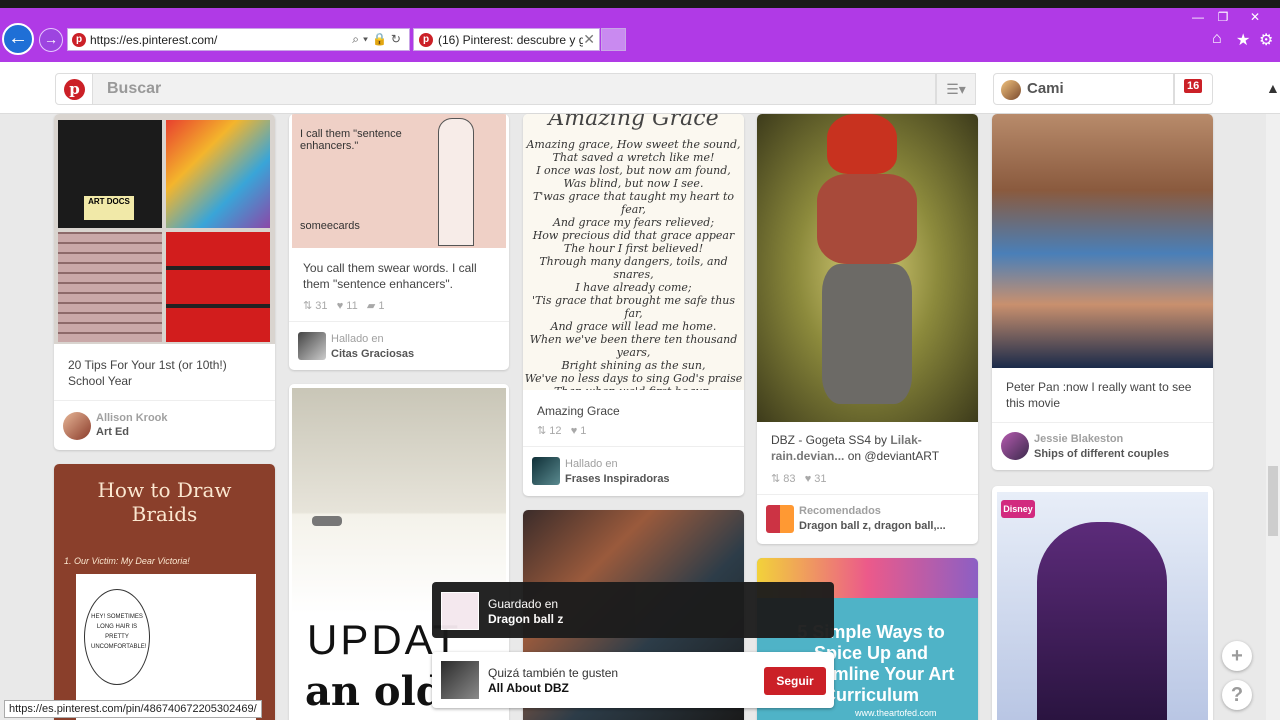 Image resolution: width=1280 pixels, height=720 pixels. I want to click on help-button: ?, so click(1237, 695).